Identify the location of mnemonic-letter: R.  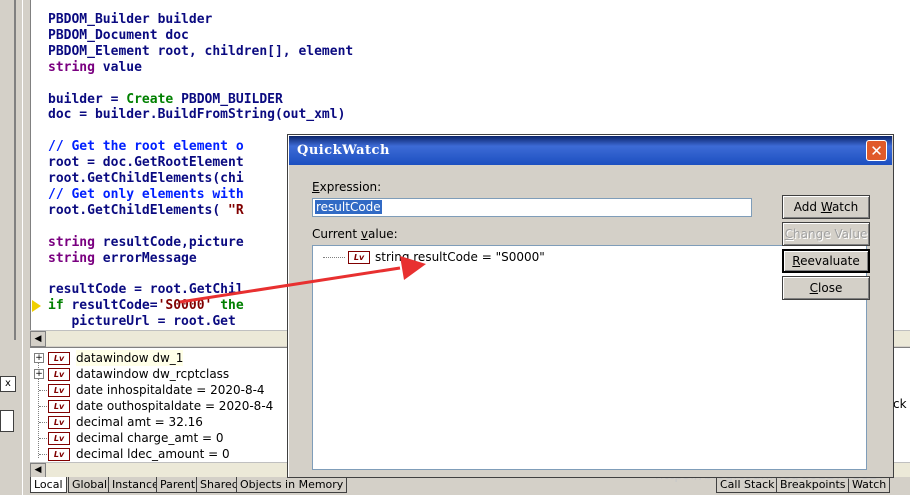
(796, 261).